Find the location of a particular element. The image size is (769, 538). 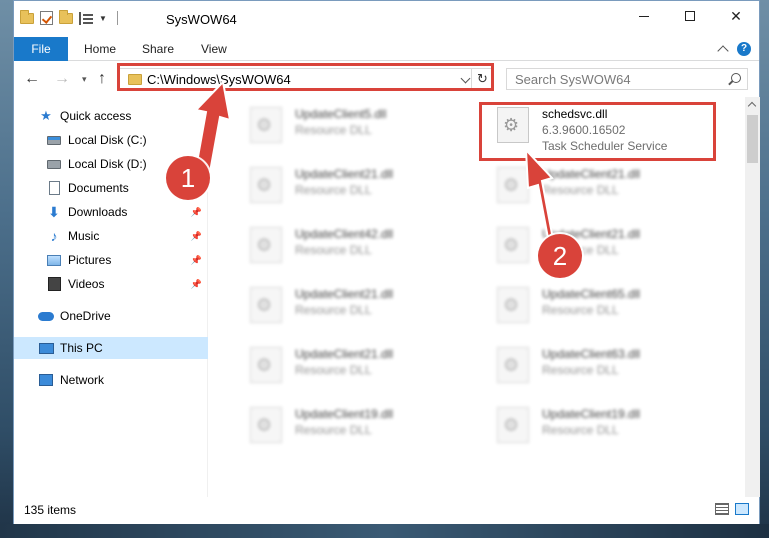

customize-toolbar-dropdown-icon: ▼ is located at coordinates (103, 18).